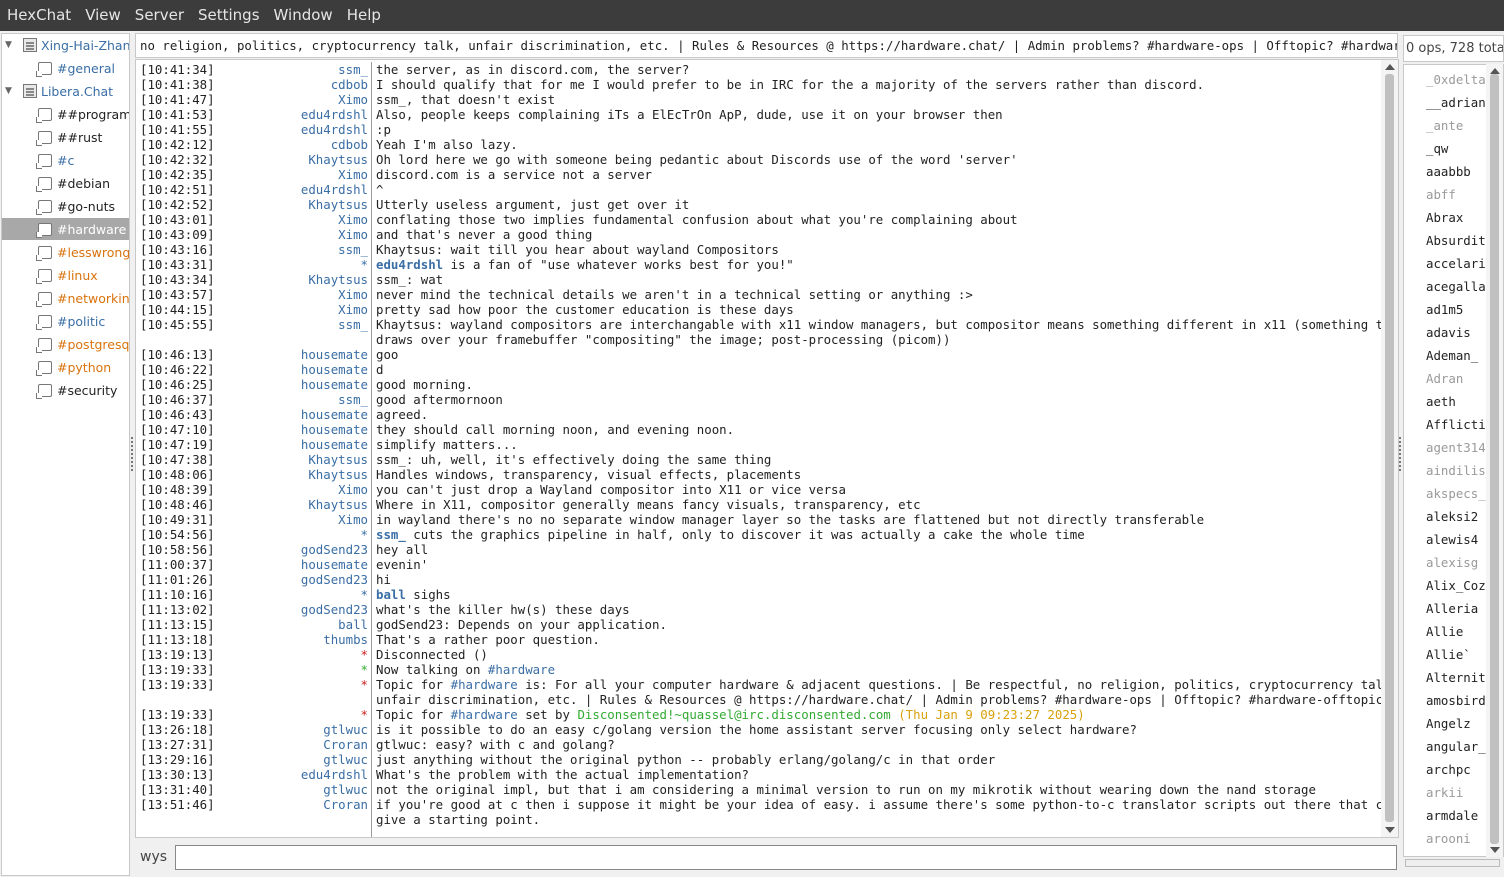 The height and width of the screenshot is (877, 1504). What do you see at coordinates (1448, 171) in the screenshot?
I see `user-item: aaabbb` at bounding box center [1448, 171].